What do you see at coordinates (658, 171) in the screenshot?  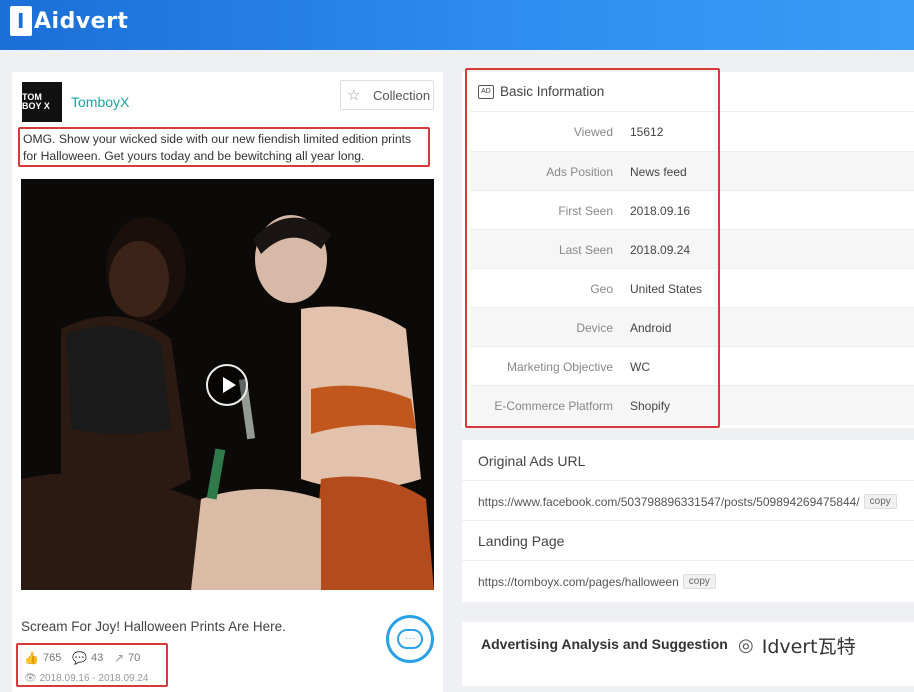 I see `info-value: News feed` at bounding box center [658, 171].